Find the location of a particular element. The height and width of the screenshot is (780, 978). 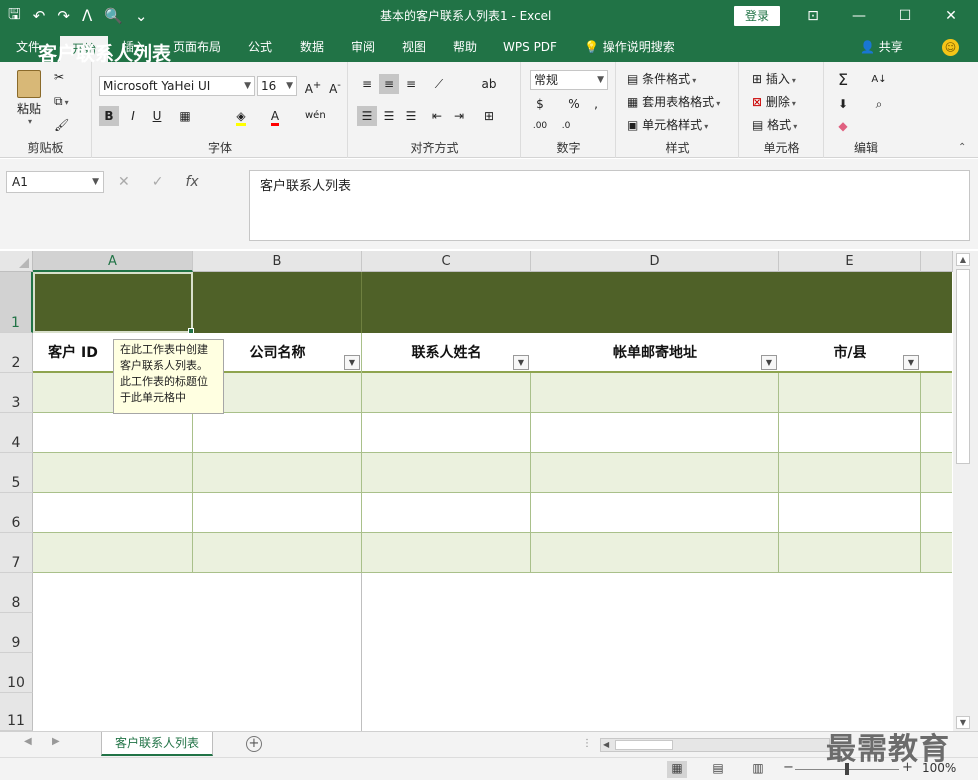

header-city: 市/县 is located at coordinates (850, 353).